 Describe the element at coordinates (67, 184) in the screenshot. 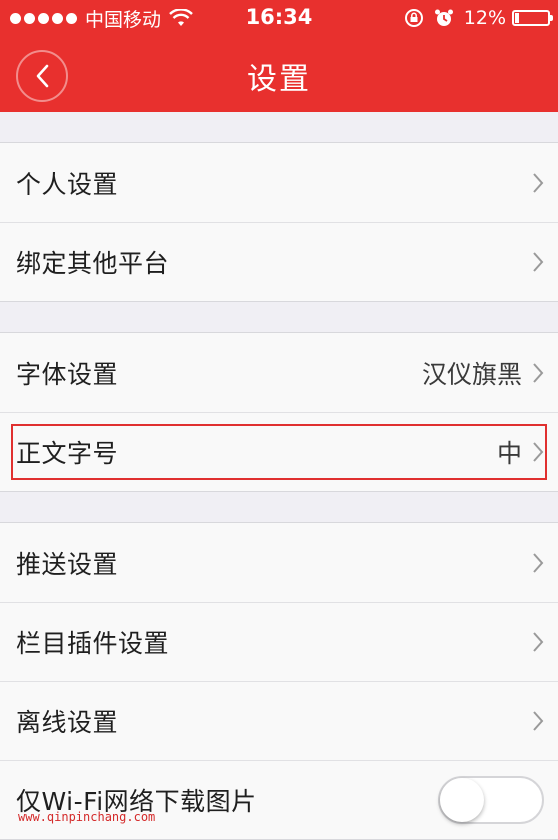

I see `settings-item-label: 个人设置` at that location.